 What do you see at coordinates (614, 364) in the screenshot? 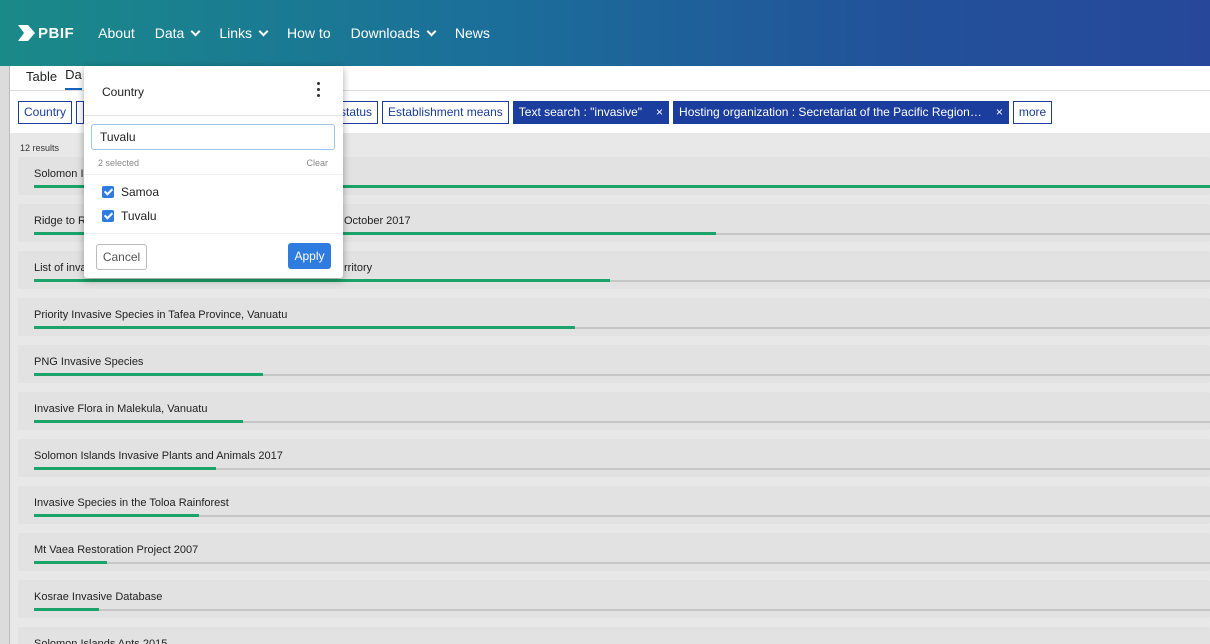
I see `result-row: PNG Invasive Species` at bounding box center [614, 364].